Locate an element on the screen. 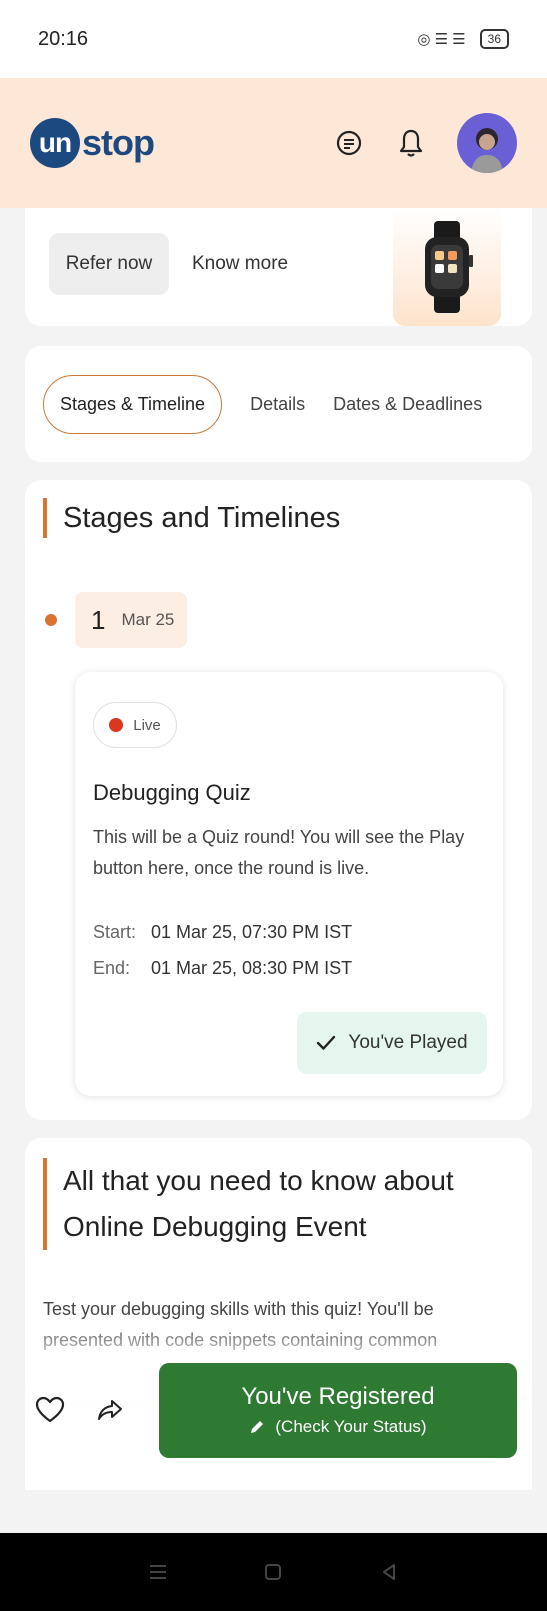  refer-card: Refer now Know more is located at coordinates (278, 267).